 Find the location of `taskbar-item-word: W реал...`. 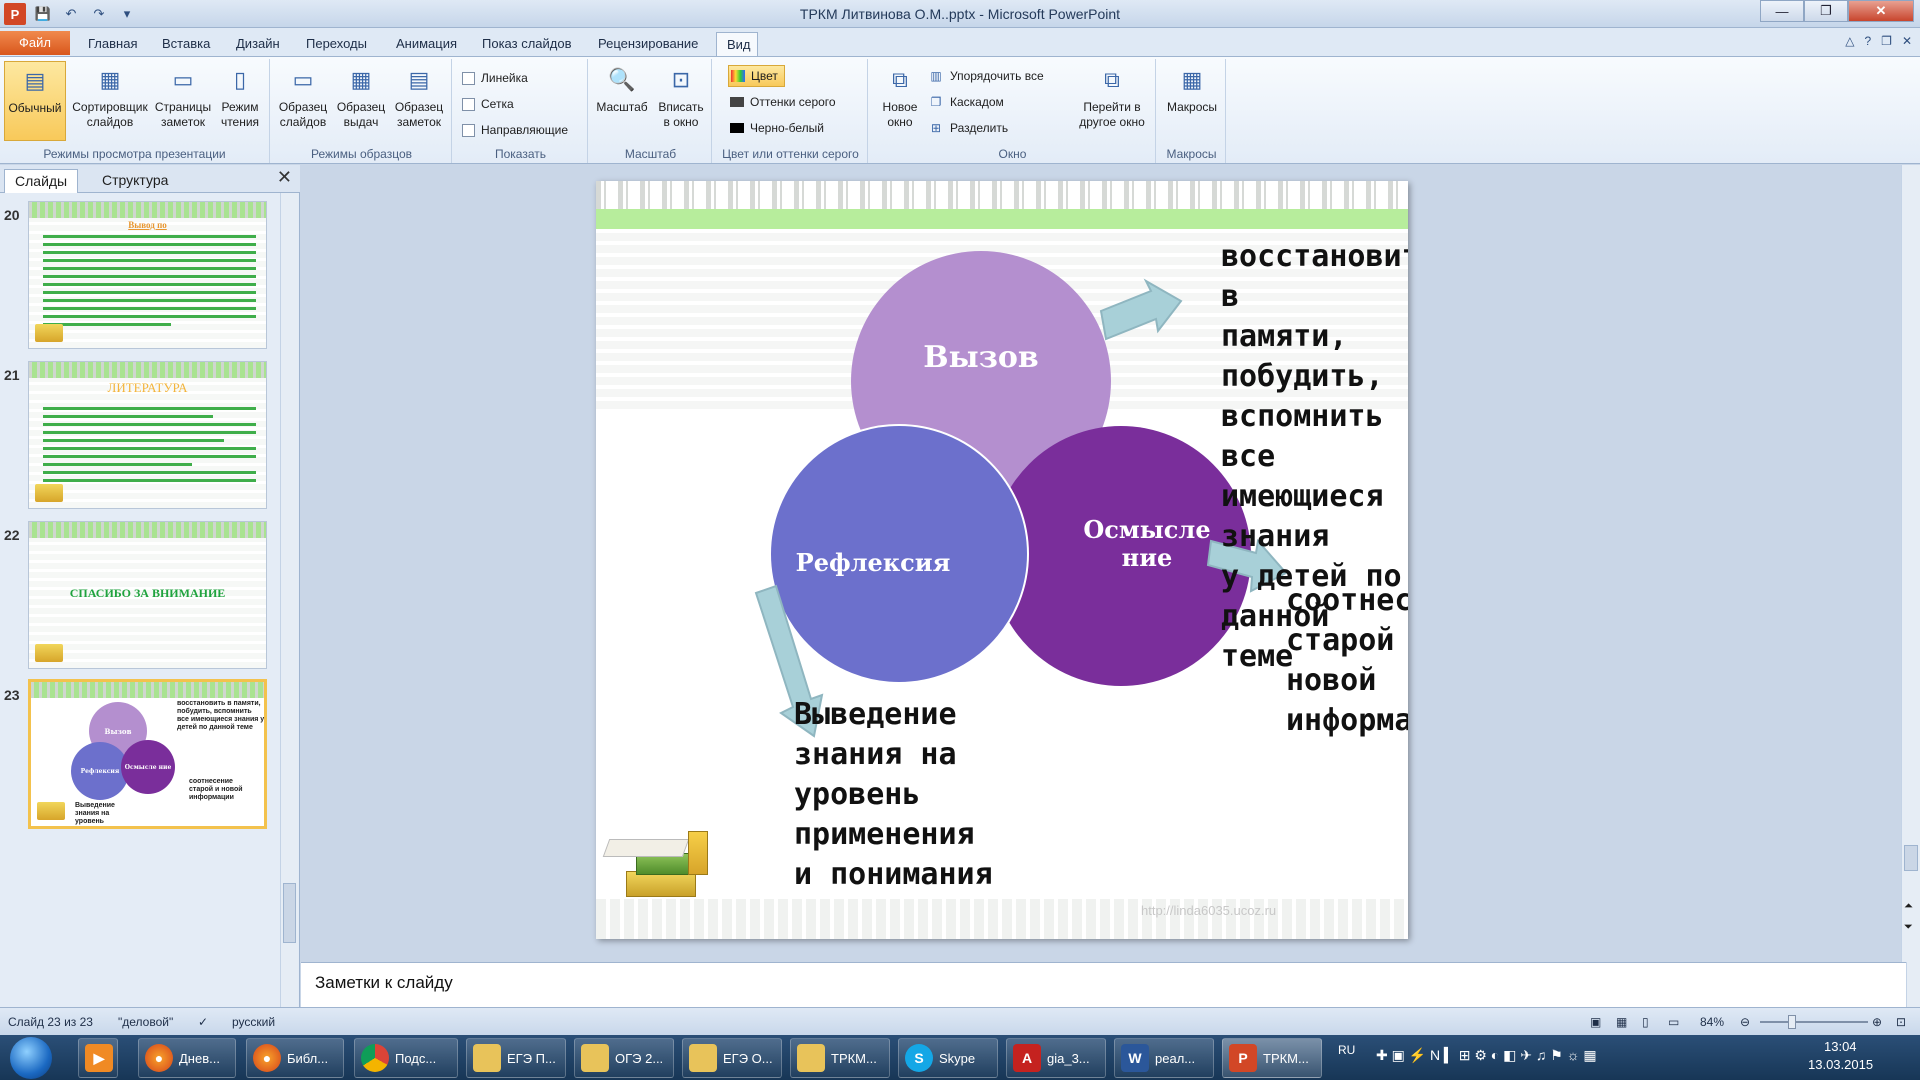

taskbar-item-word: W реал... is located at coordinates (1164, 1058).